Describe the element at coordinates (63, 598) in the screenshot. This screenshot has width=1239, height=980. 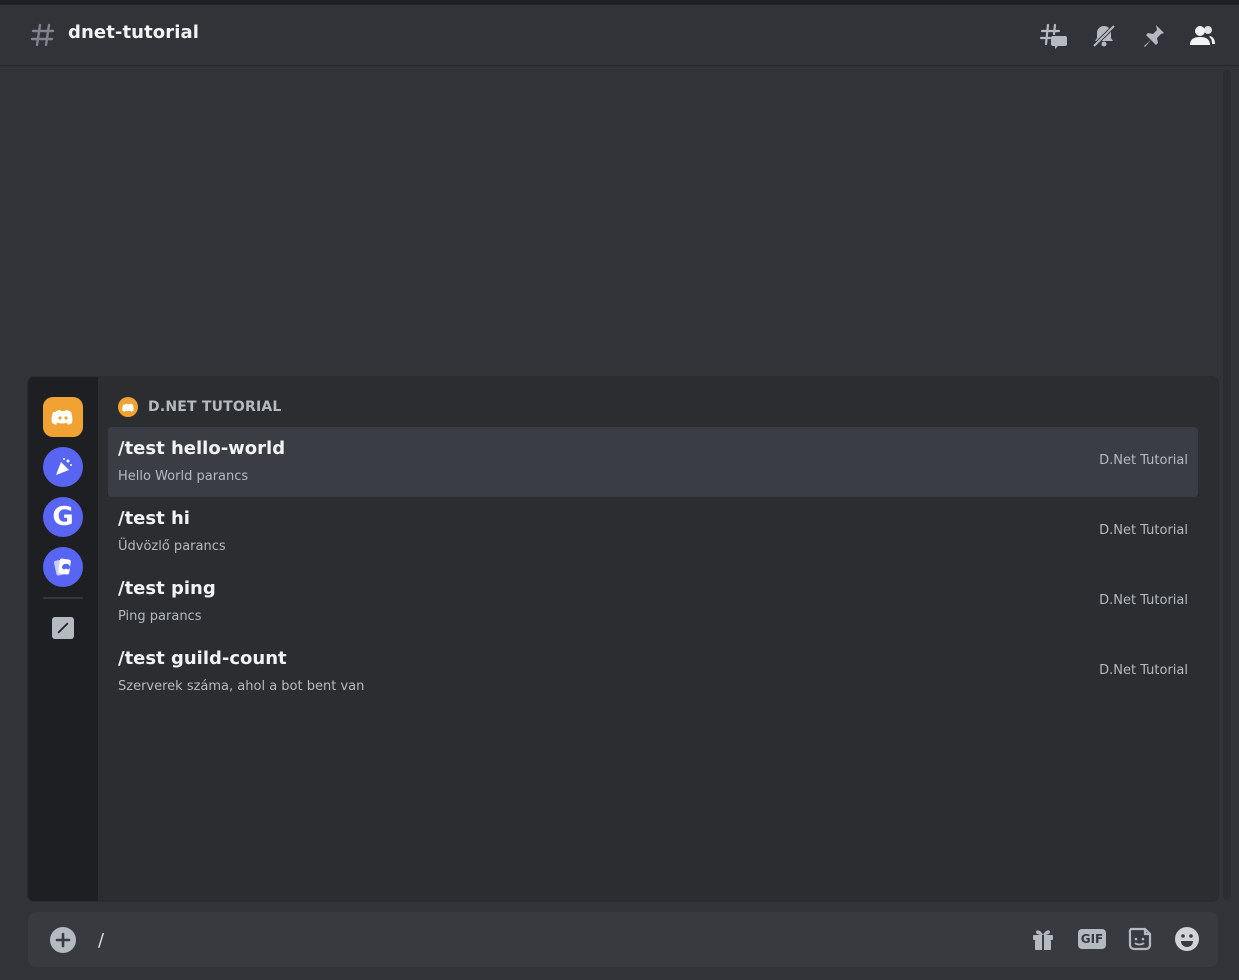
I see `rail-divider` at that location.